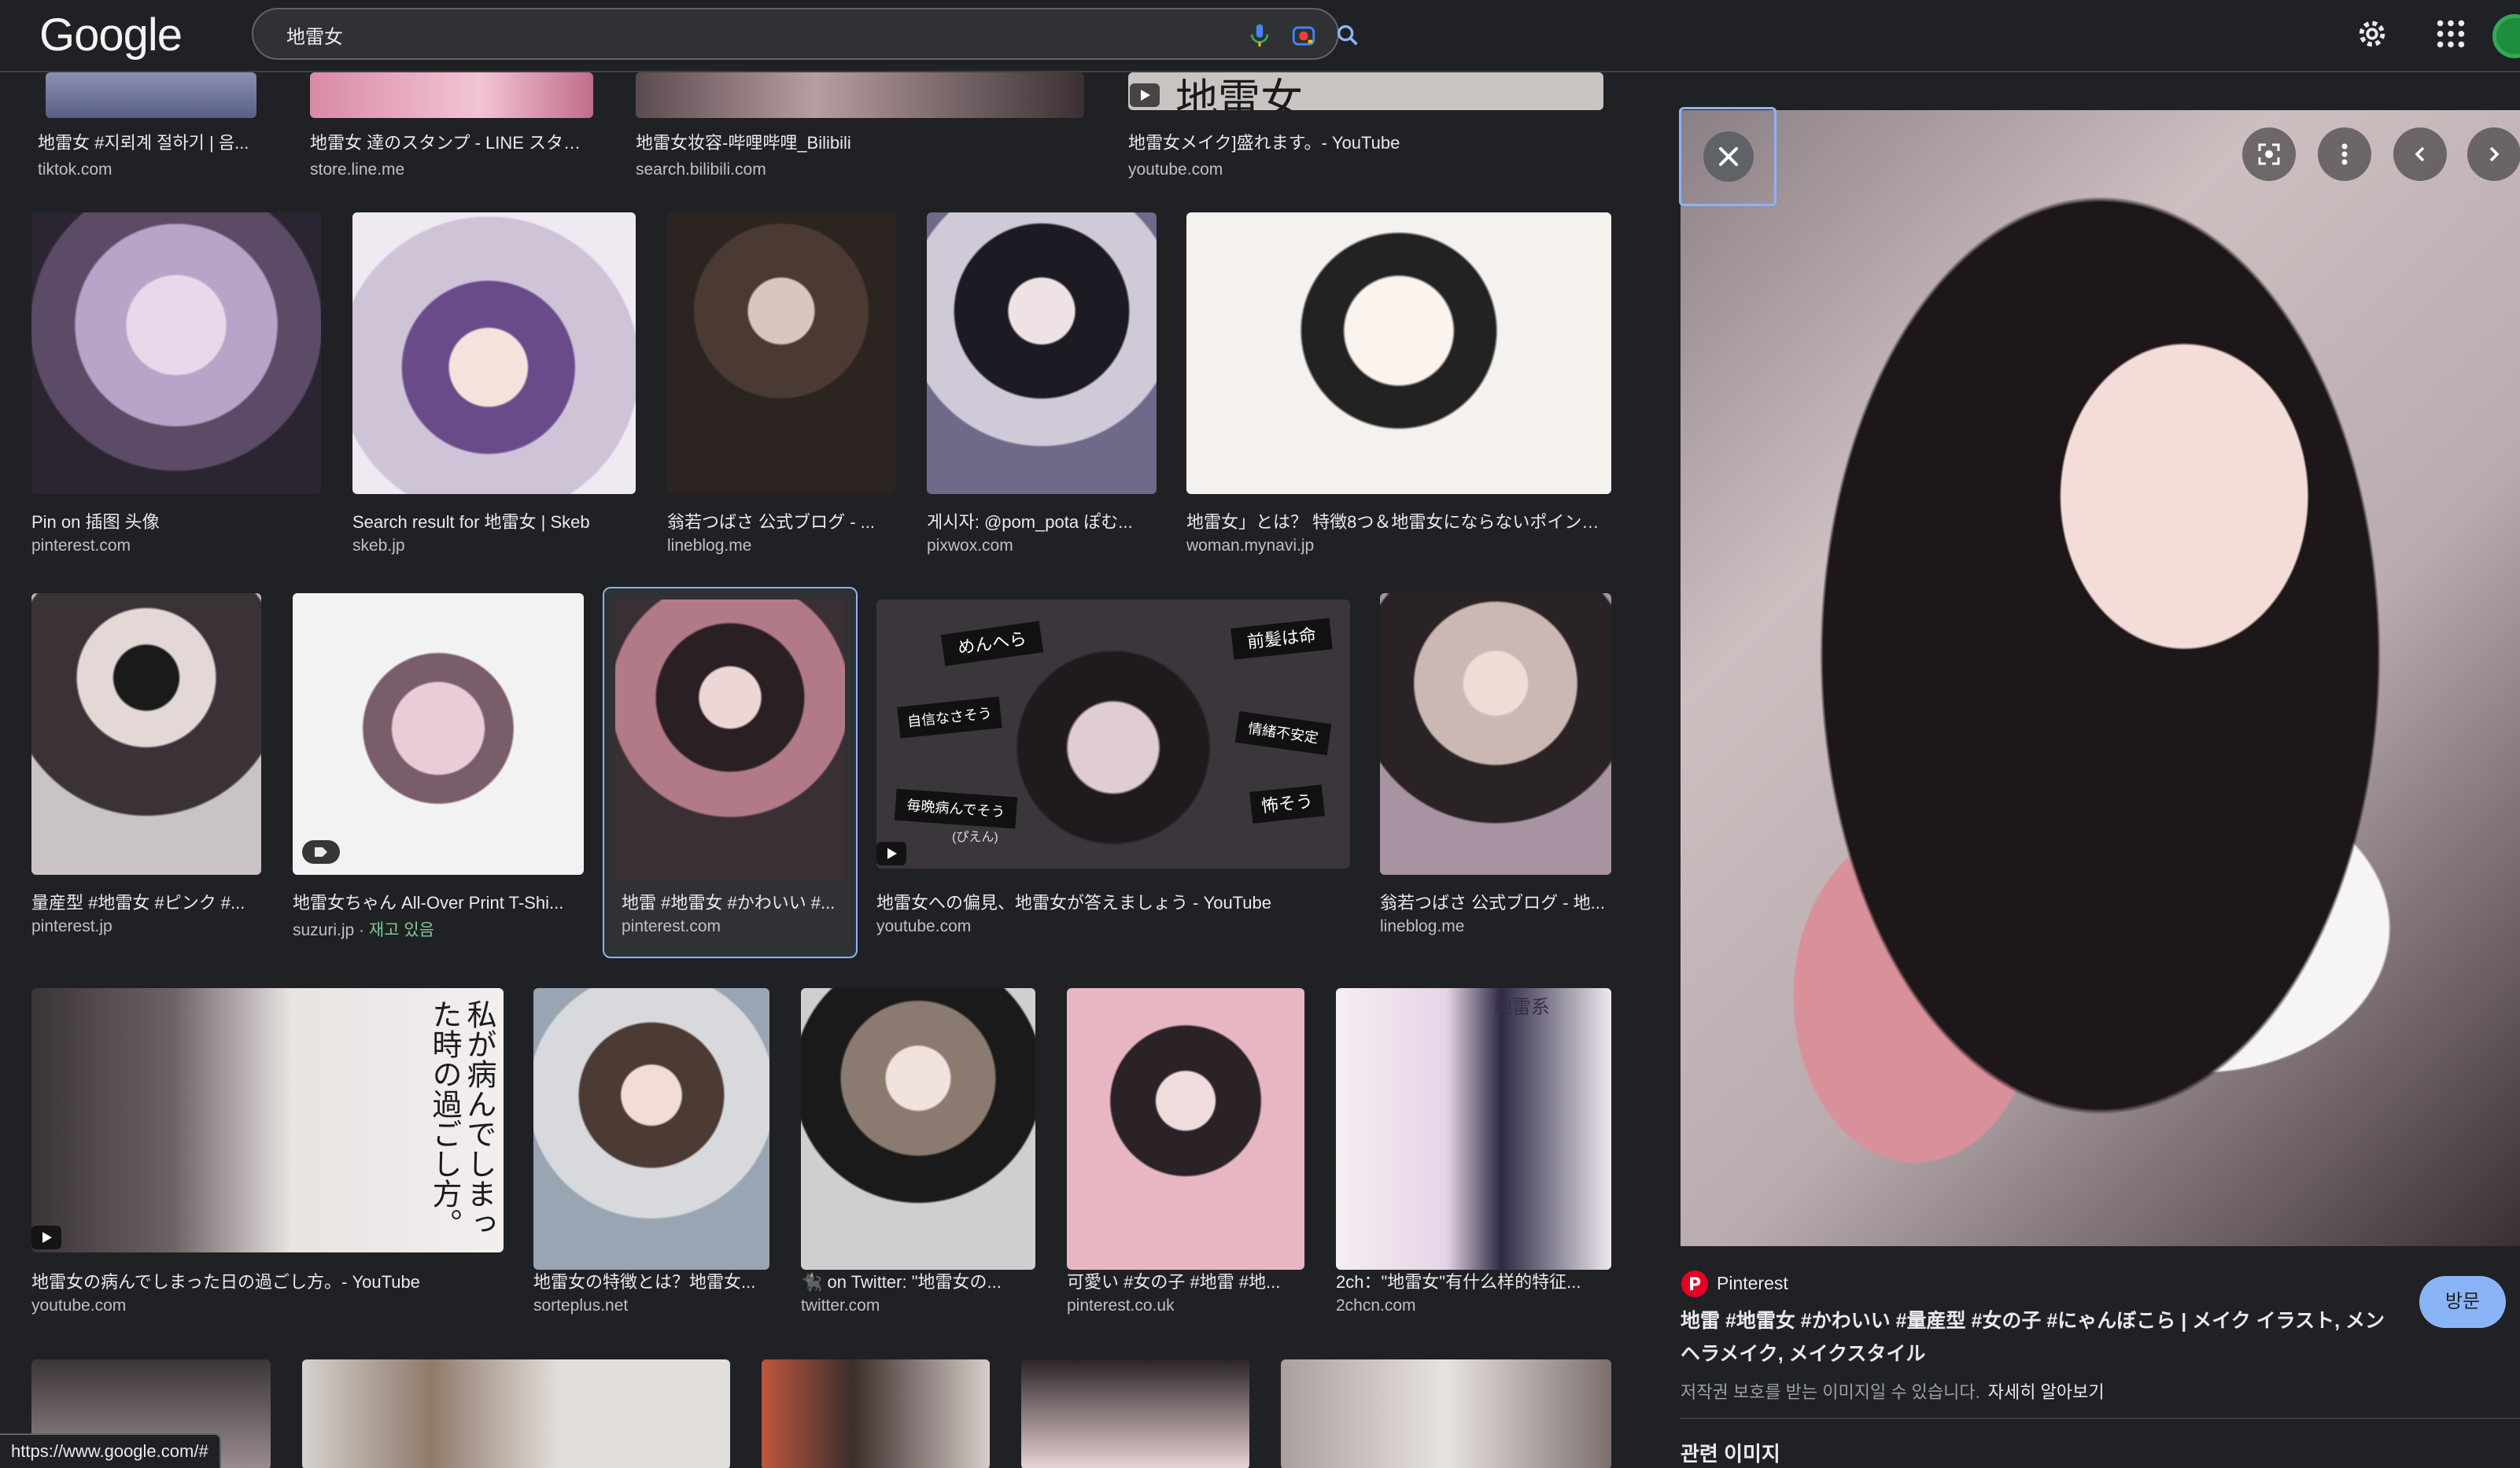  Describe the element at coordinates (1473, 1129) in the screenshot. I see `result-thumbnail: 地雷系` at that location.